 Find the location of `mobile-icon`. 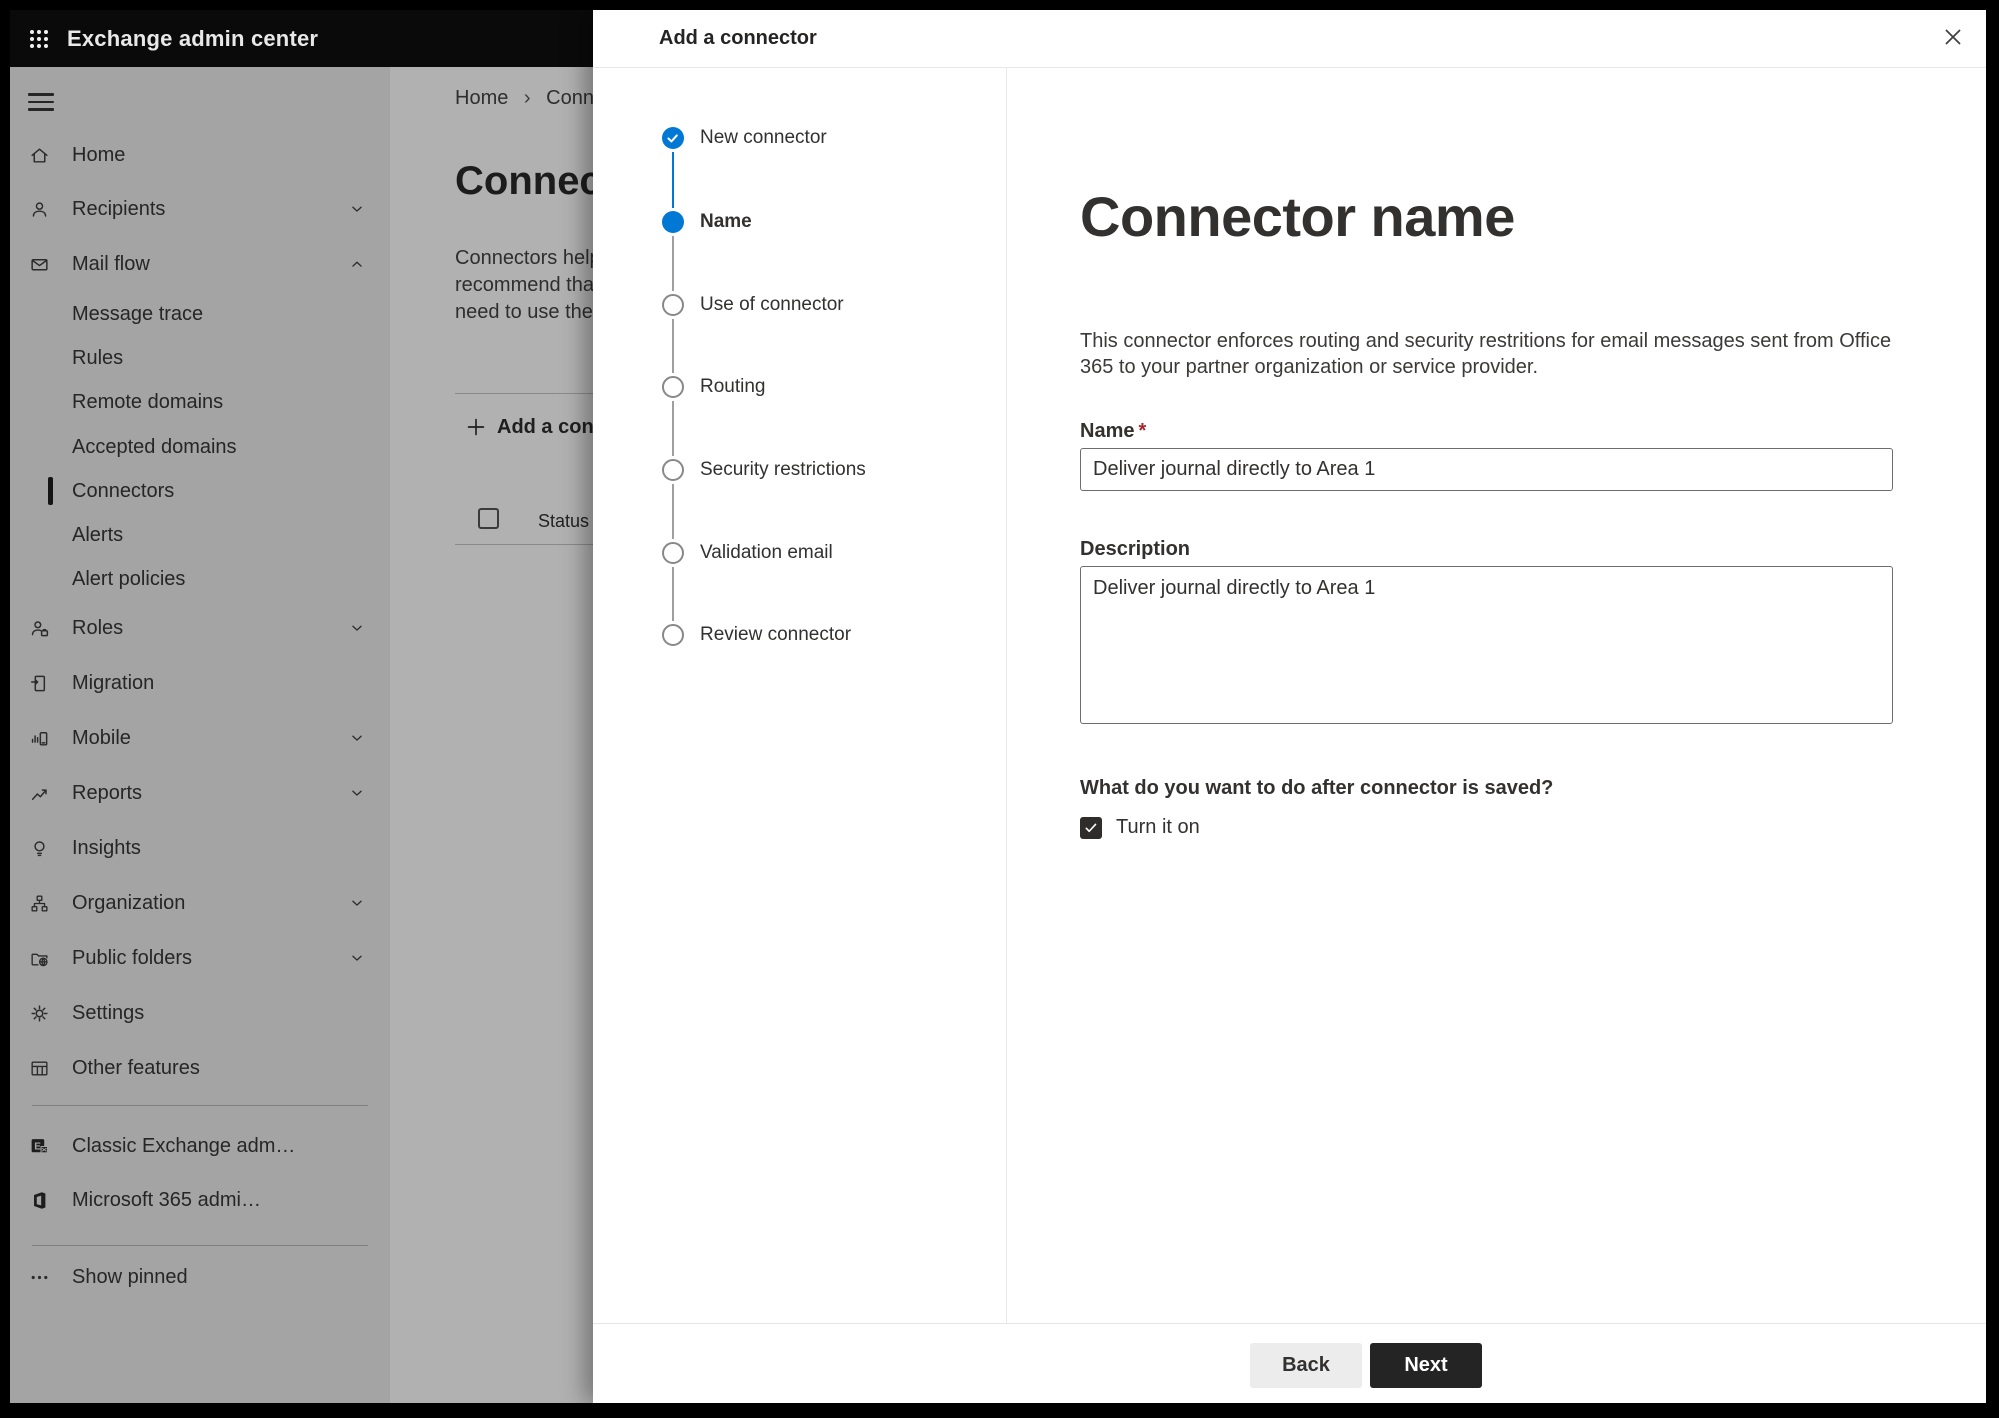

mobile-icon is located at coordinates (39, 738).